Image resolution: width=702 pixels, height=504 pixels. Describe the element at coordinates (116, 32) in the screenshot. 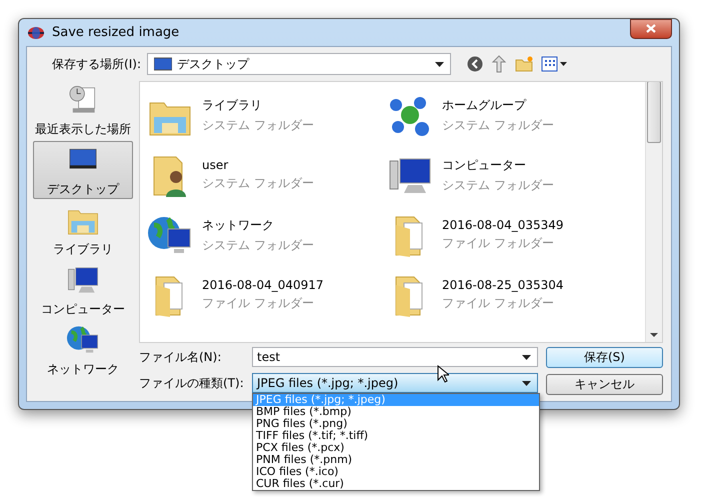

I see `window-title: Save resized image` at that location.